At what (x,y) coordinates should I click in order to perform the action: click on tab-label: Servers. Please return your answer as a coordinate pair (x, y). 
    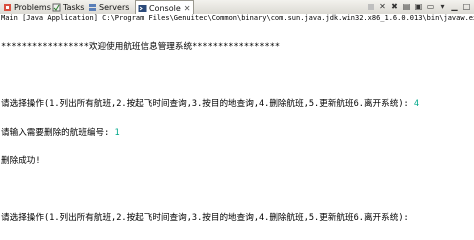
    Looking at the image, I should click on (114, 7).